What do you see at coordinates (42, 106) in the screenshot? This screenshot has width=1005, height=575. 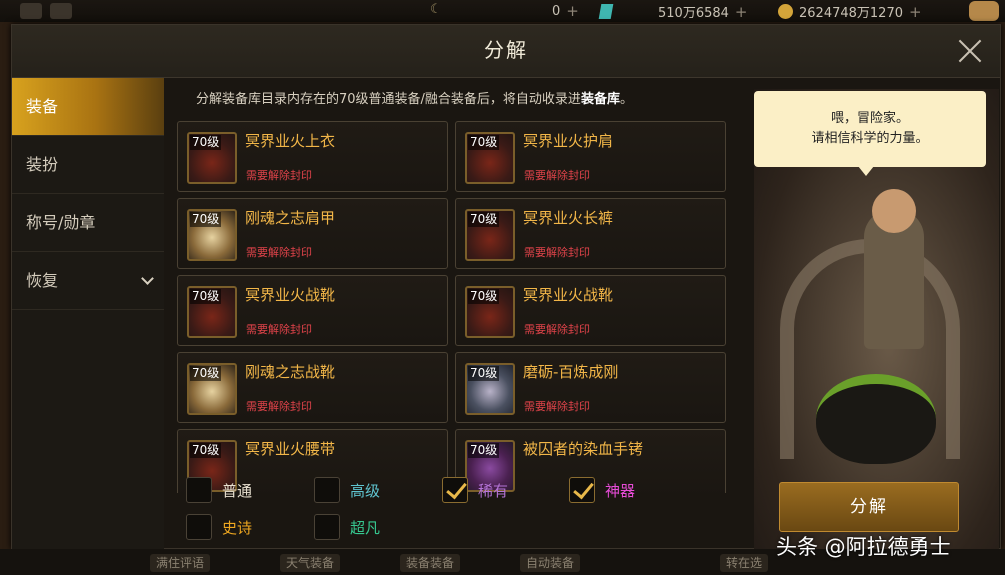 I see `sidebar-item-label: 装备` at bounding box center [42, 106].